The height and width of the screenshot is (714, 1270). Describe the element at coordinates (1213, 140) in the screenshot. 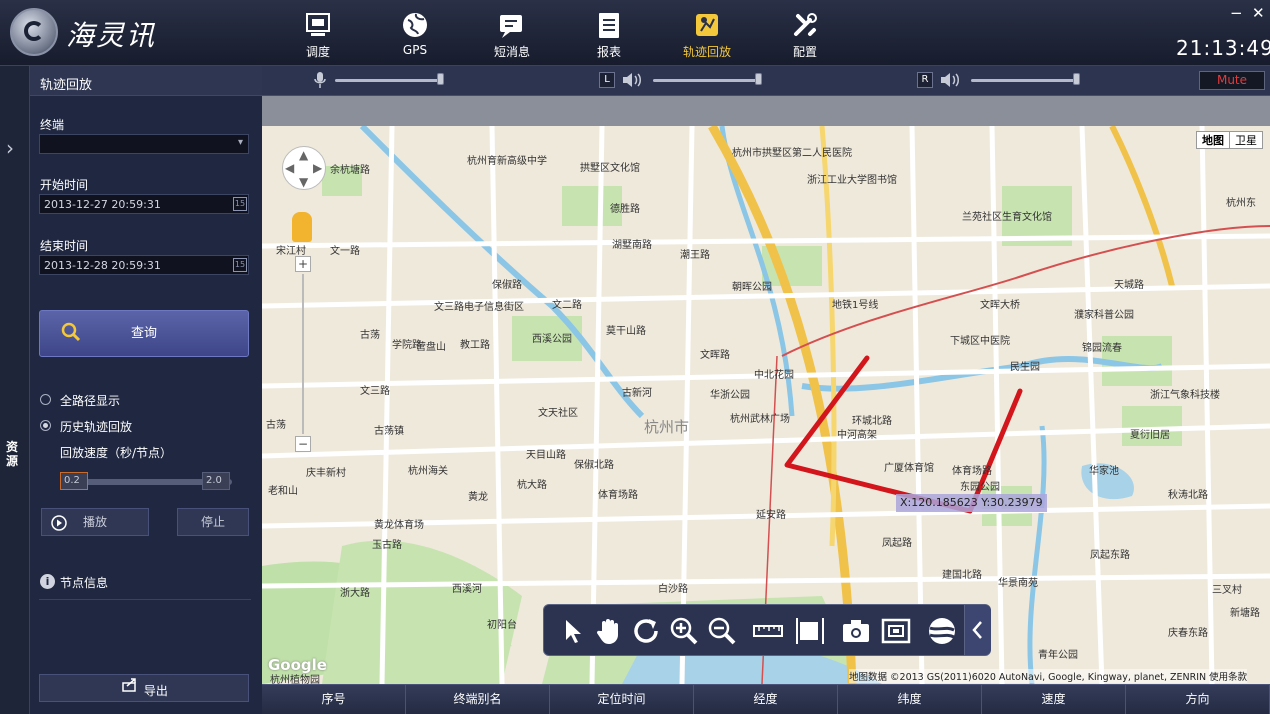

I see `map-type-map: 地图` at that location.